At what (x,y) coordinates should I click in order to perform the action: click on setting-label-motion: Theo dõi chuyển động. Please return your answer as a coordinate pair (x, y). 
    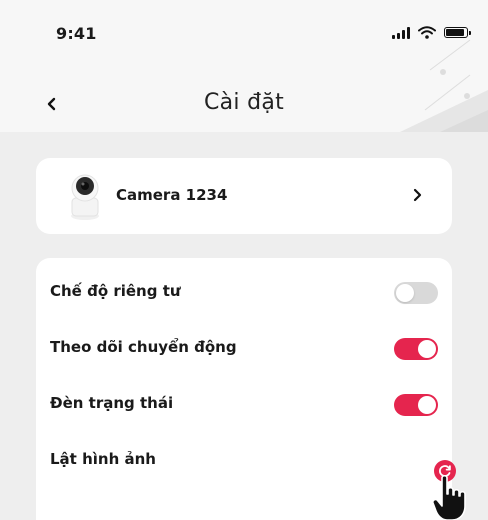
    Looking at the image, I should click on (143, 347).